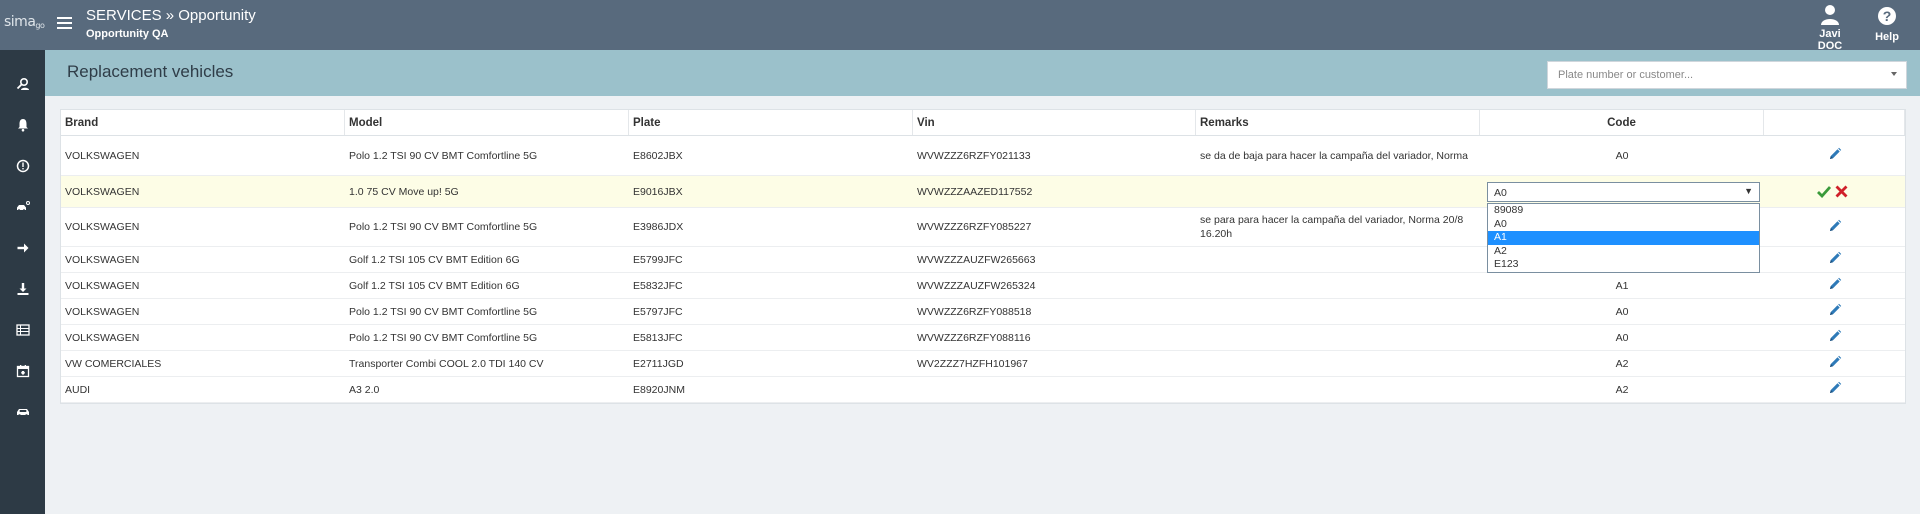 The width and height of the screenshot is (1920, 514). Describe the element at coordinates (1623, 252) in the screenshot. I see `code-option: A2` at that location.